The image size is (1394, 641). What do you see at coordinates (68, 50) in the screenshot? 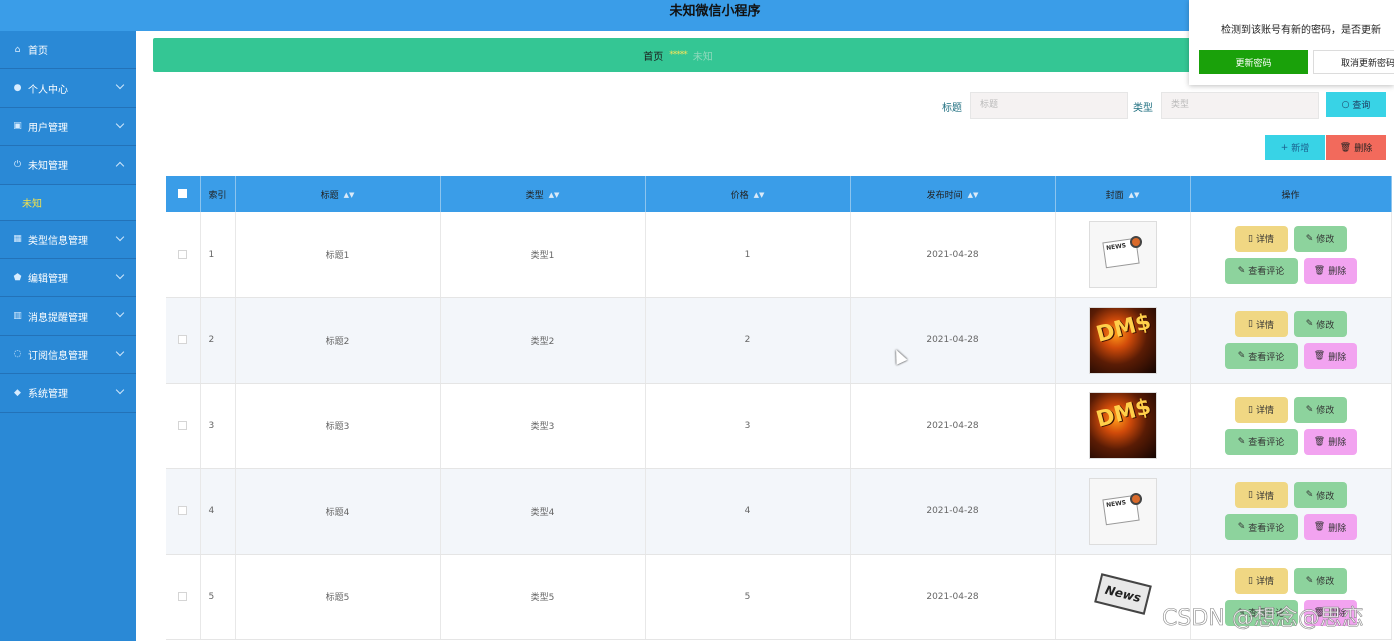
I see `sidebar-item-home: ⌂ 首页` at bounding box center [68, 50].